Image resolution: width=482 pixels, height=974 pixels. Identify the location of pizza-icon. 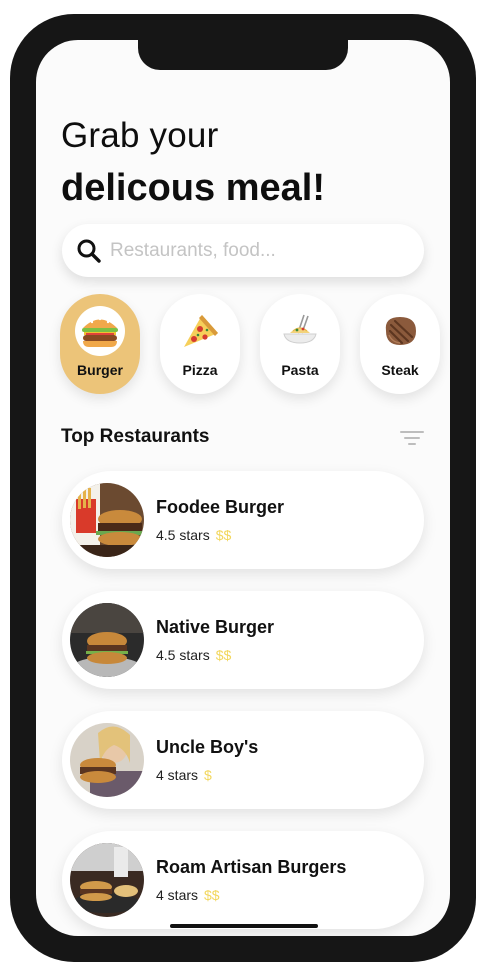
(201, 331).